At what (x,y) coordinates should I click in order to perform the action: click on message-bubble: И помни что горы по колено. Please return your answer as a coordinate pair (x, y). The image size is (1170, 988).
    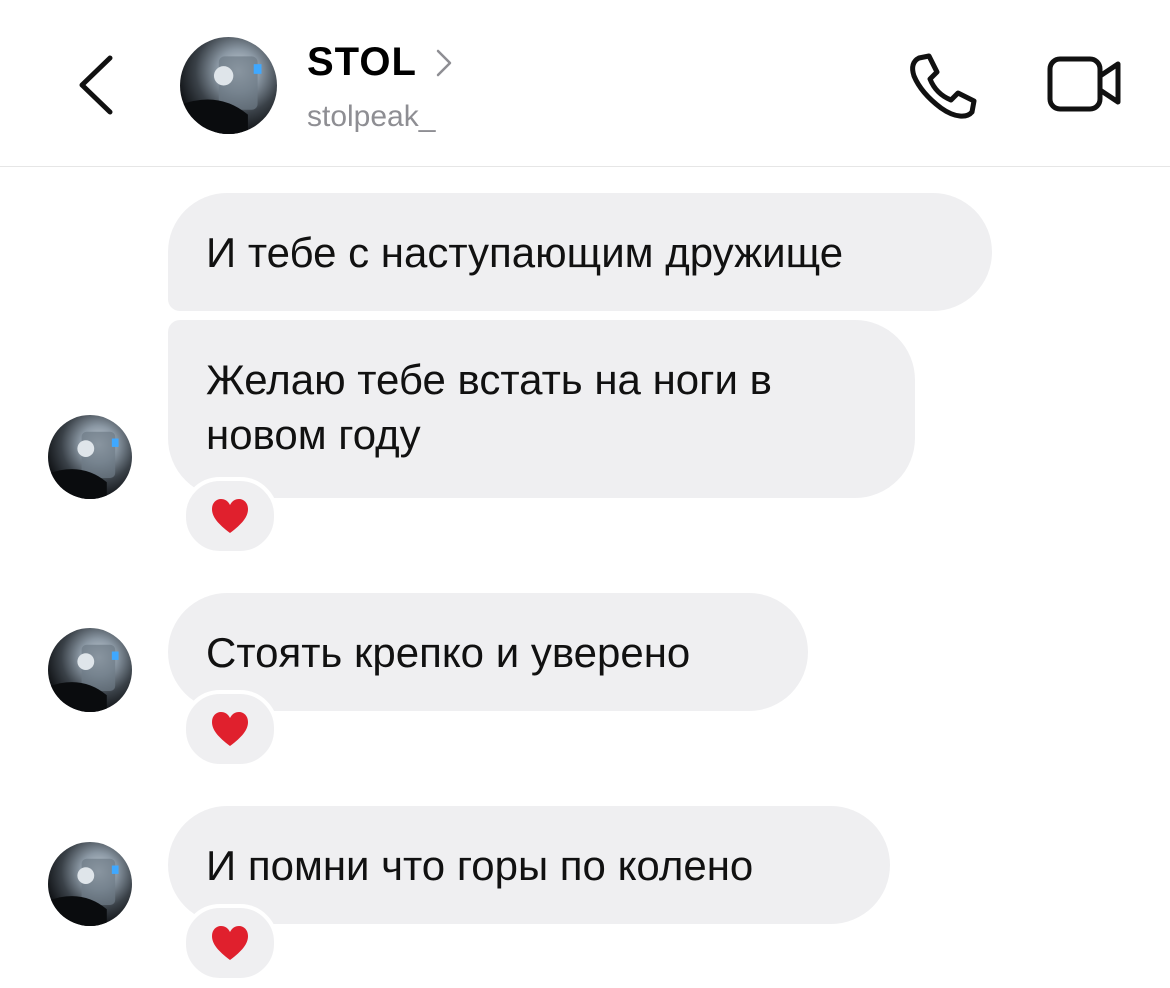
    Looking at the image, I should click on (529, 865).